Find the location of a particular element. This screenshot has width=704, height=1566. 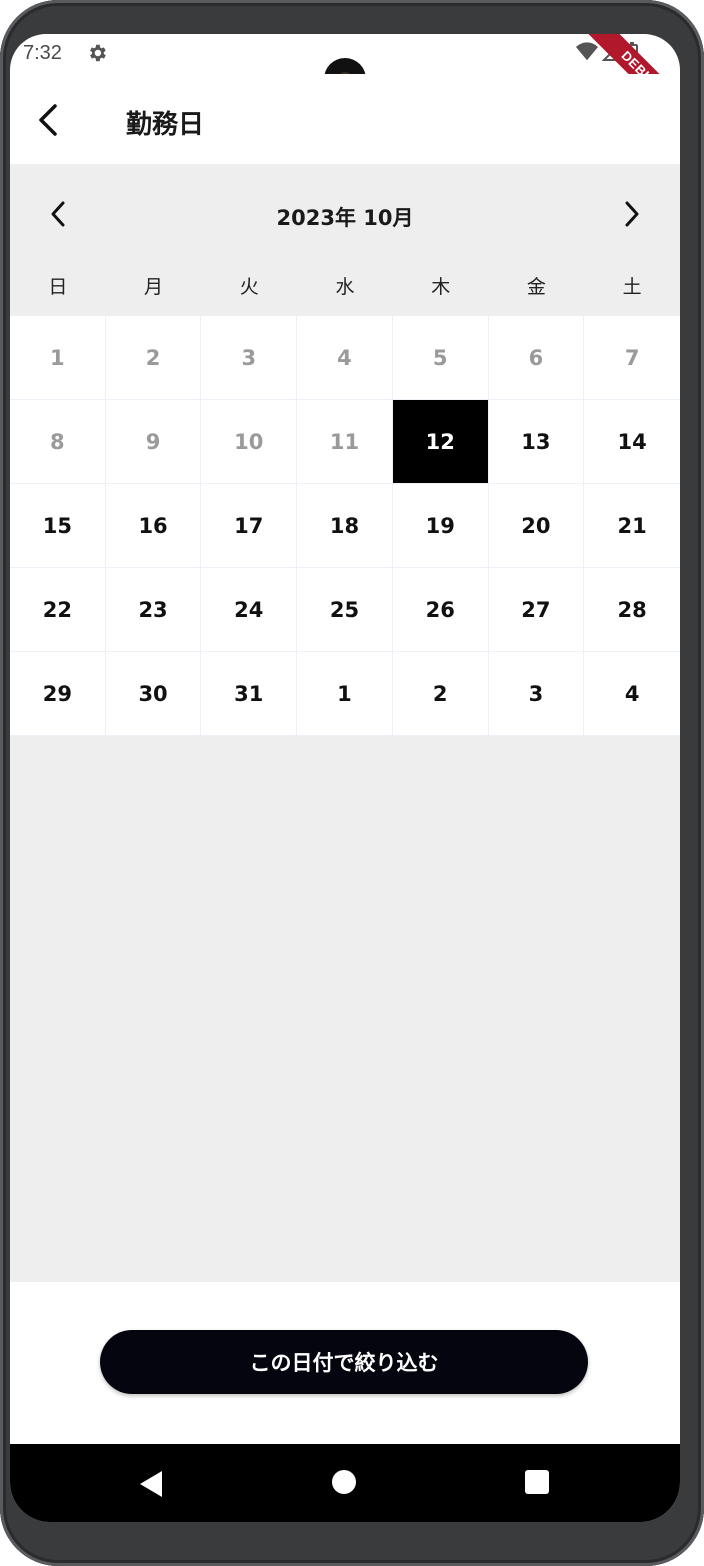

day-cell: 7 is located at coordinates (632, 358).